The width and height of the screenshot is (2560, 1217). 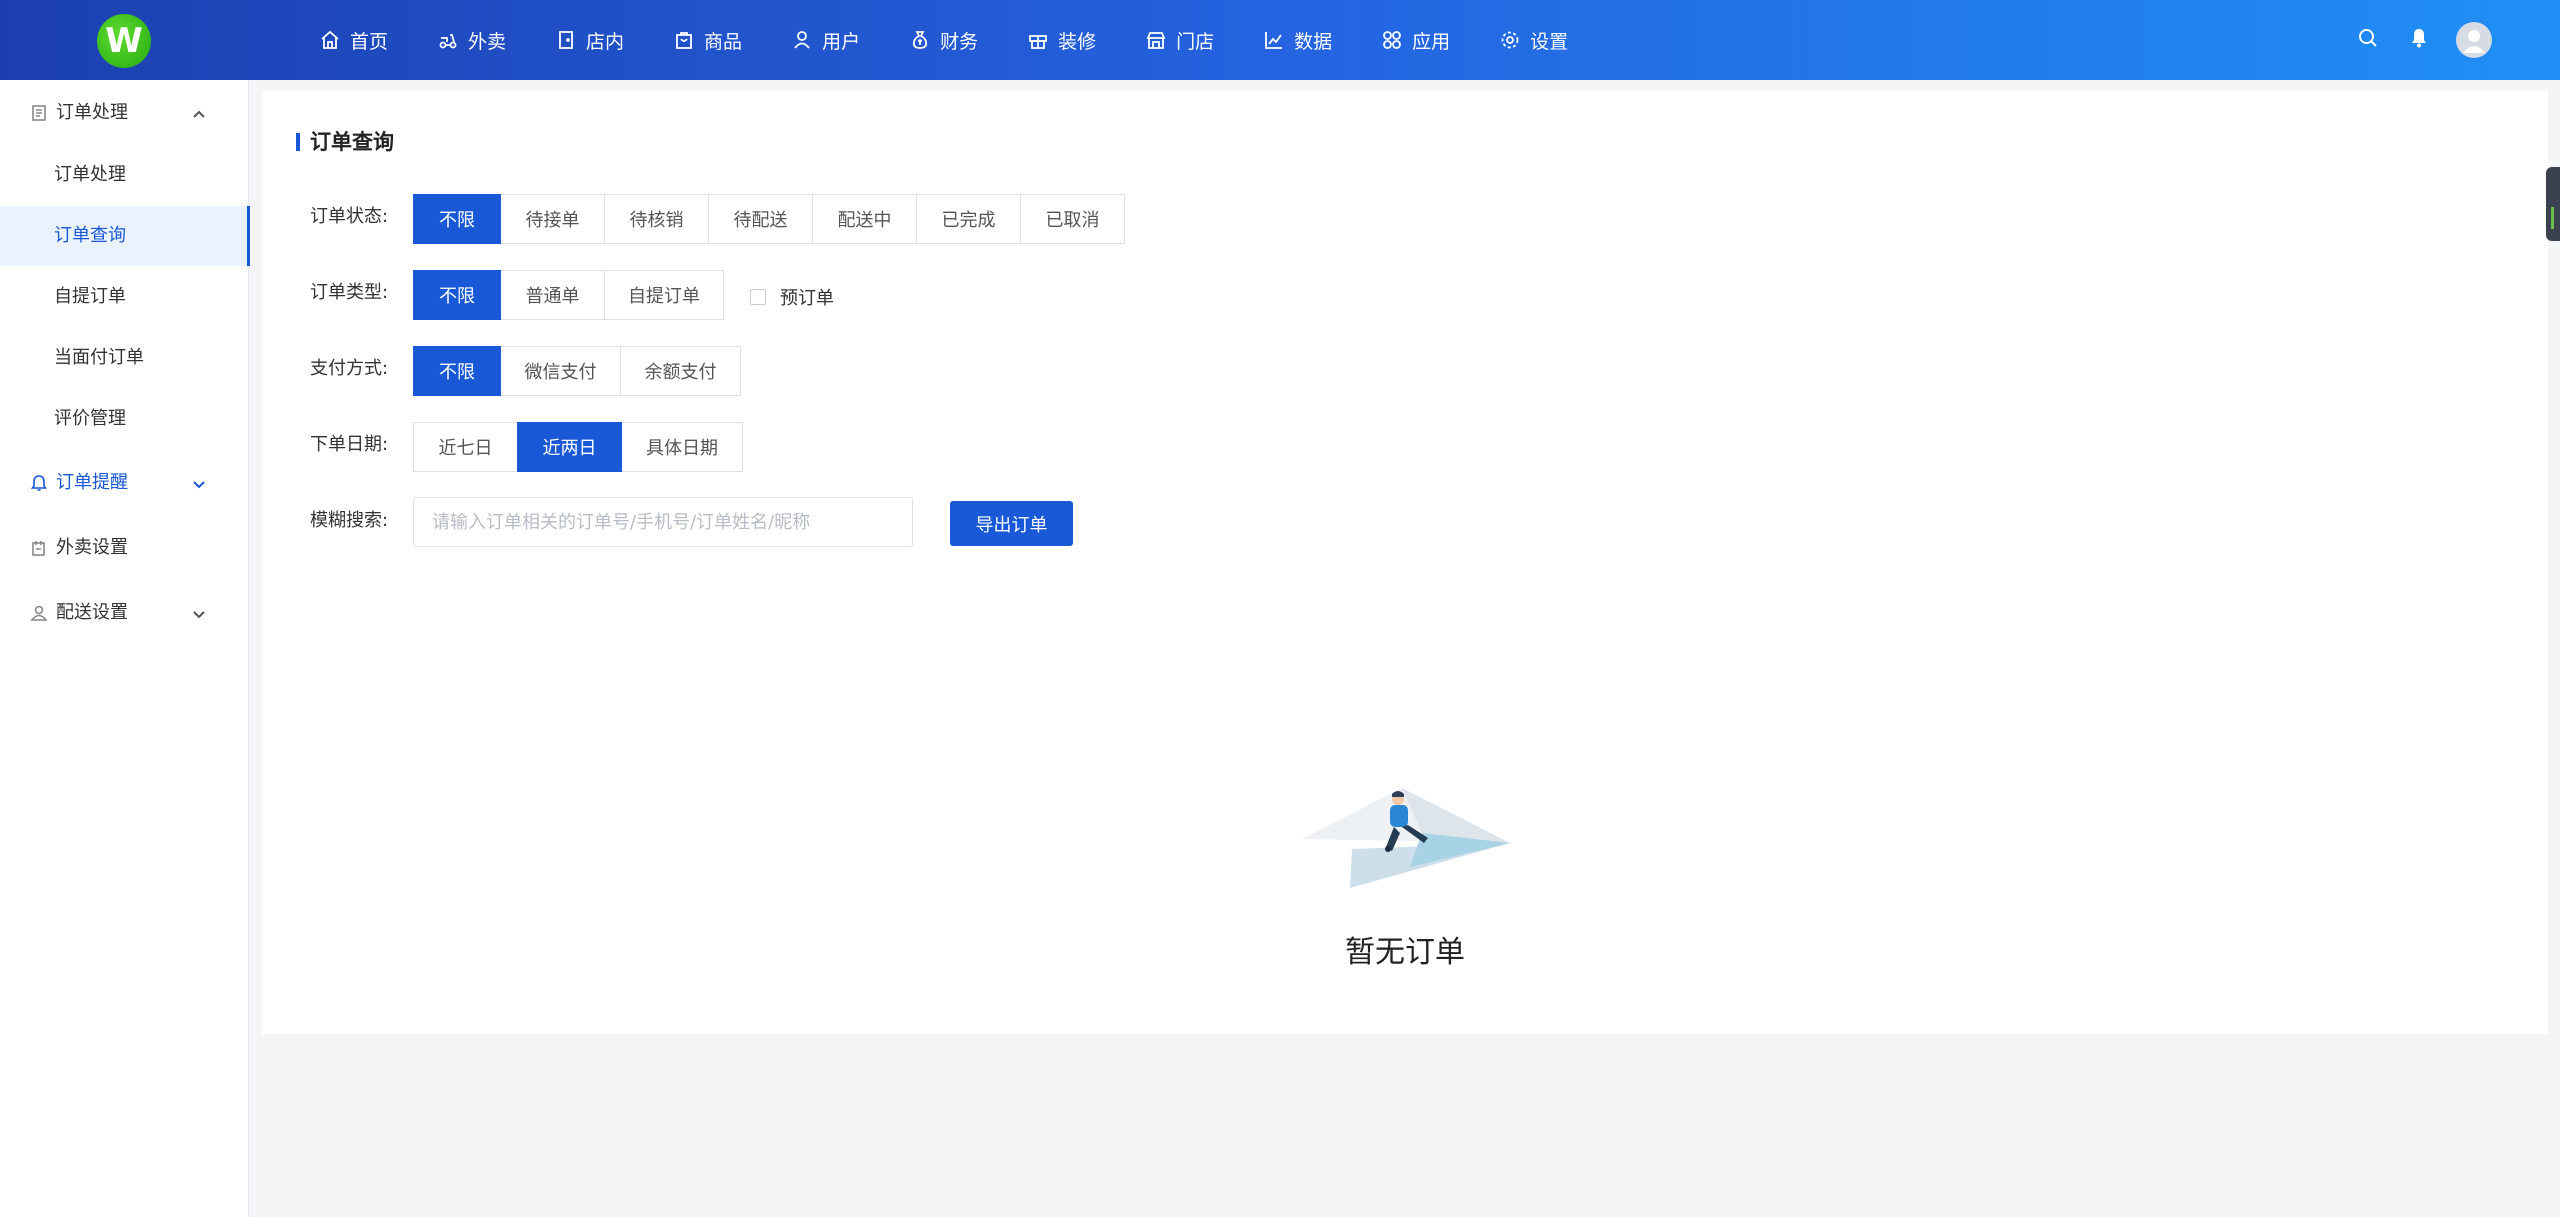 I want to click on delivery-icon, so click(x=39, y=613).